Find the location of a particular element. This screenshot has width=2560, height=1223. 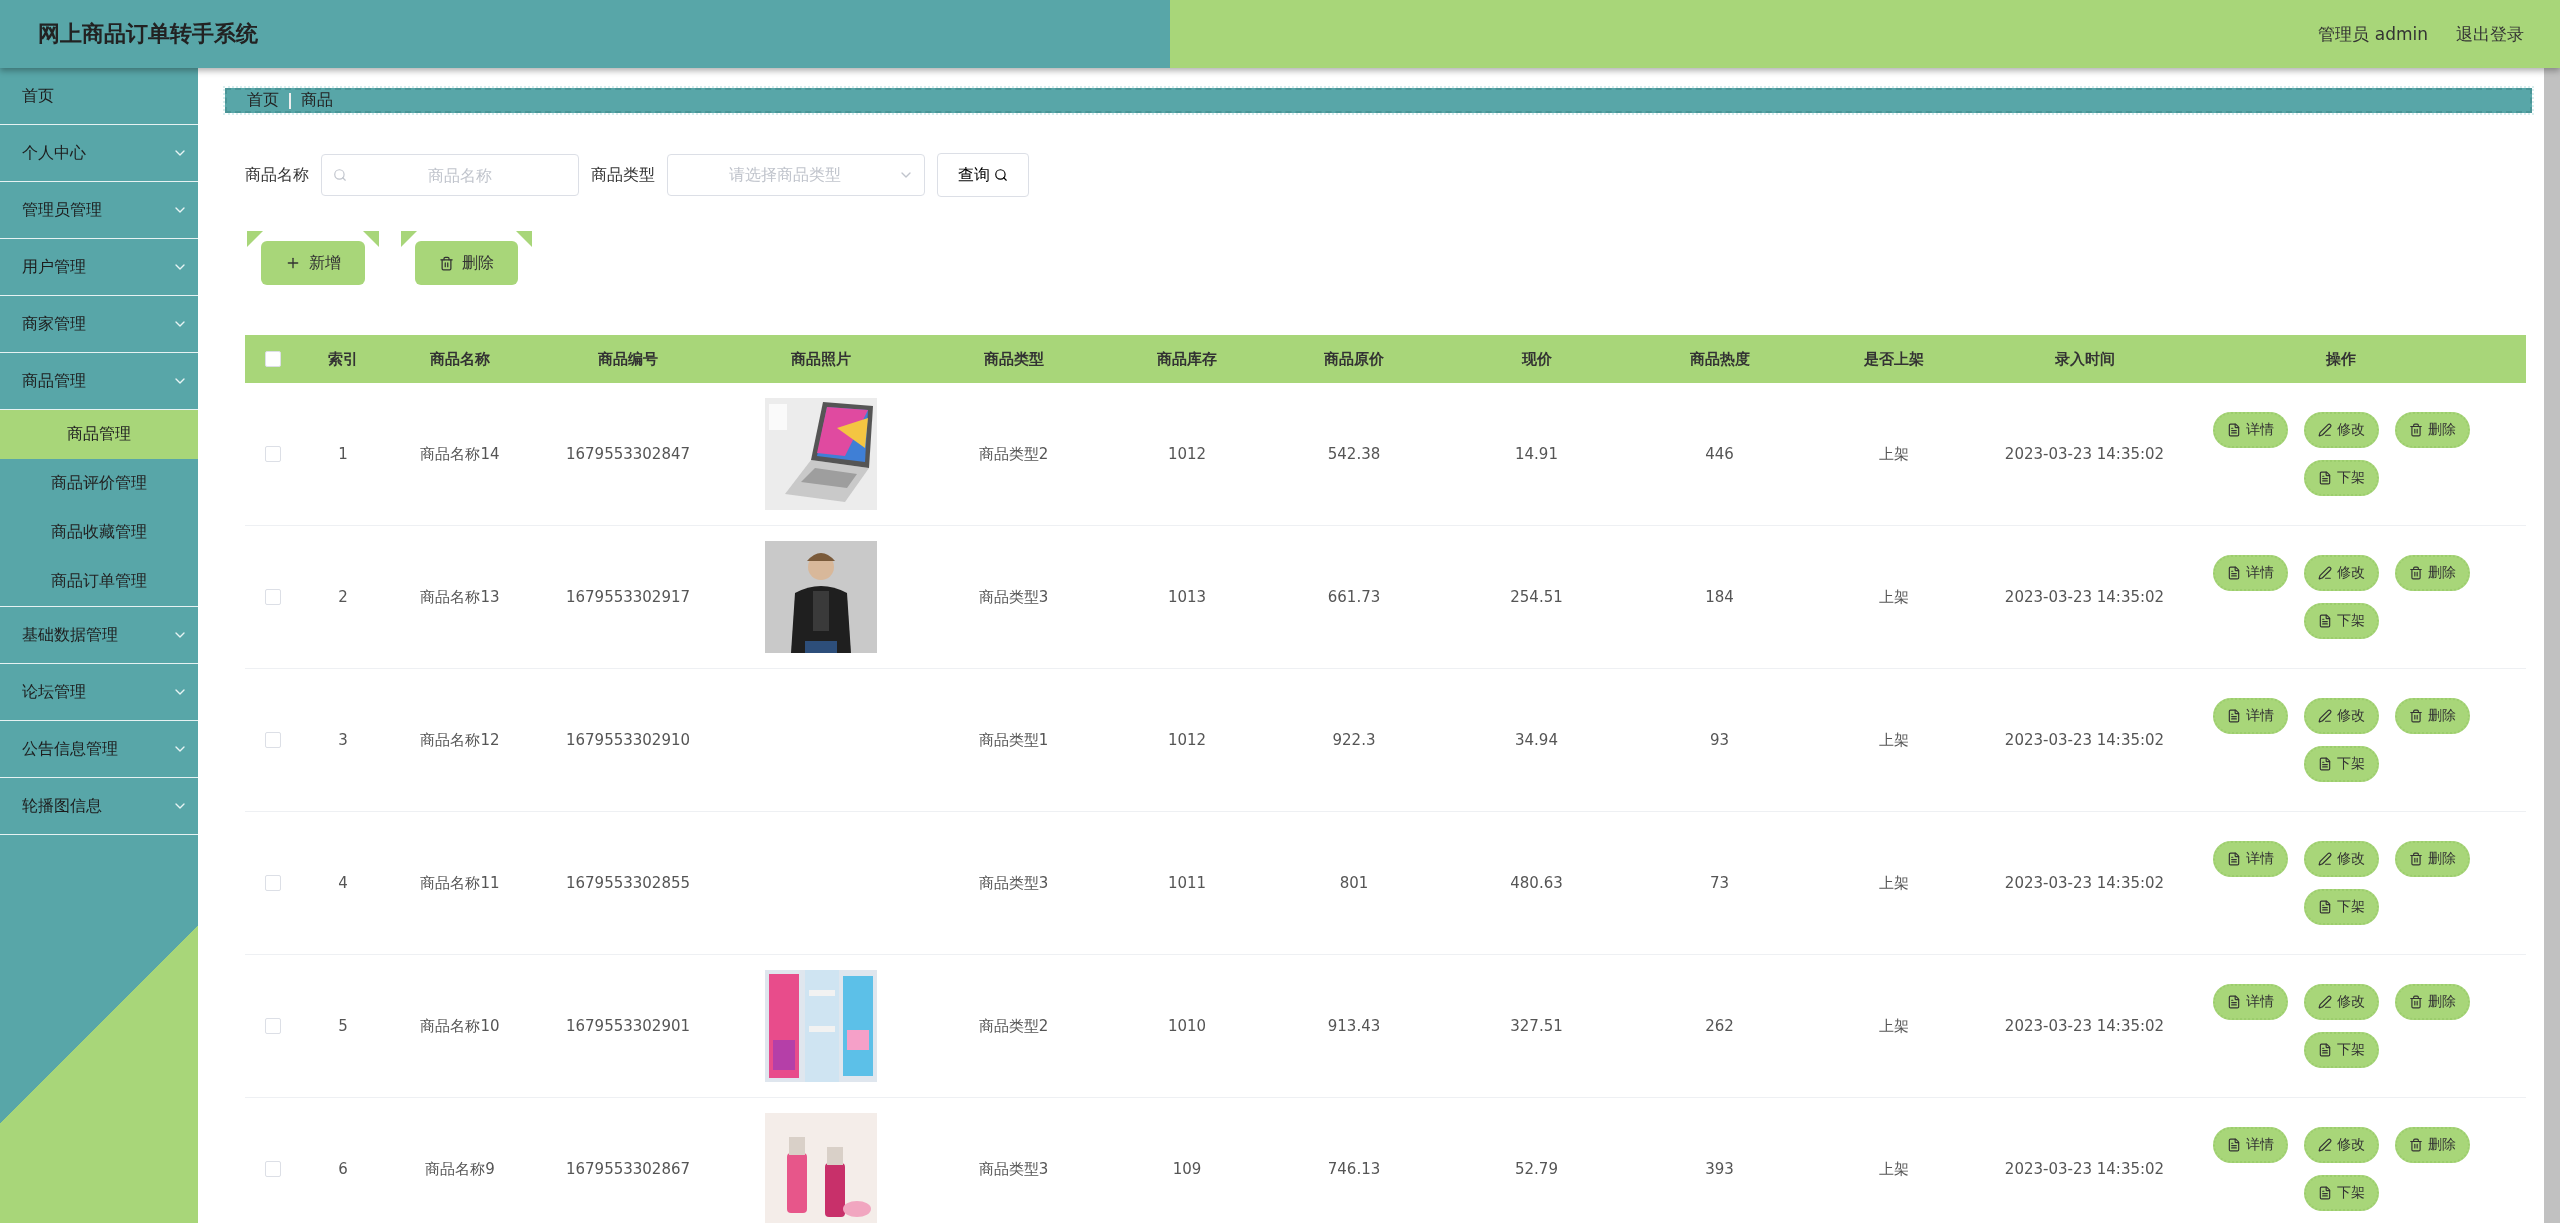

sidebar-item: 商家管理 is located at coordinates (99, 324).